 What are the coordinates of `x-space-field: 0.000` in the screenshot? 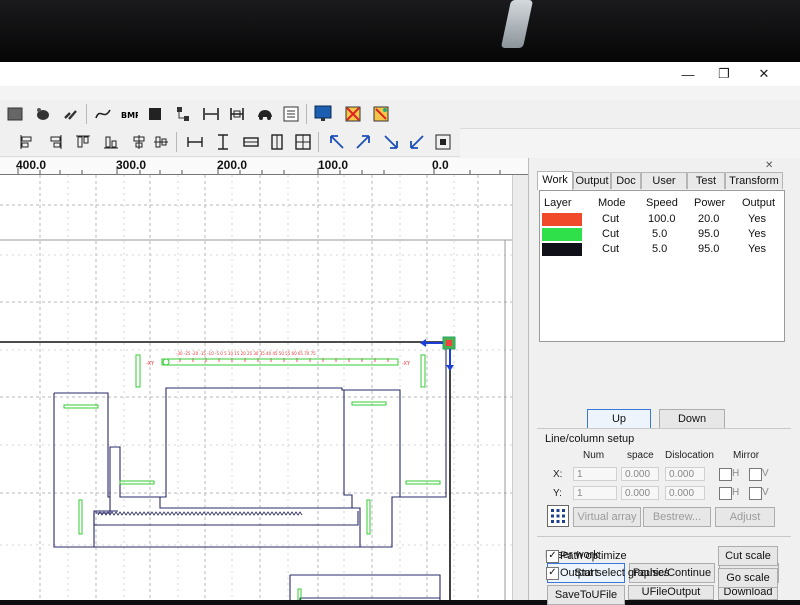 It's located at (640, 474).